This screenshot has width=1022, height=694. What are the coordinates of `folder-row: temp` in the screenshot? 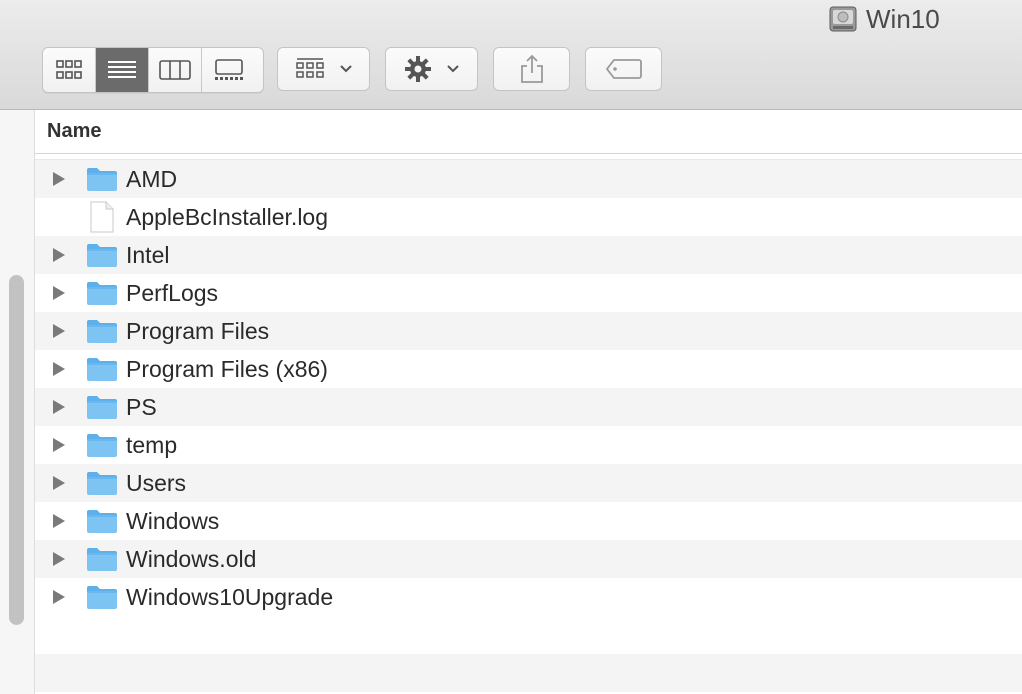 It's located at (528, 445).